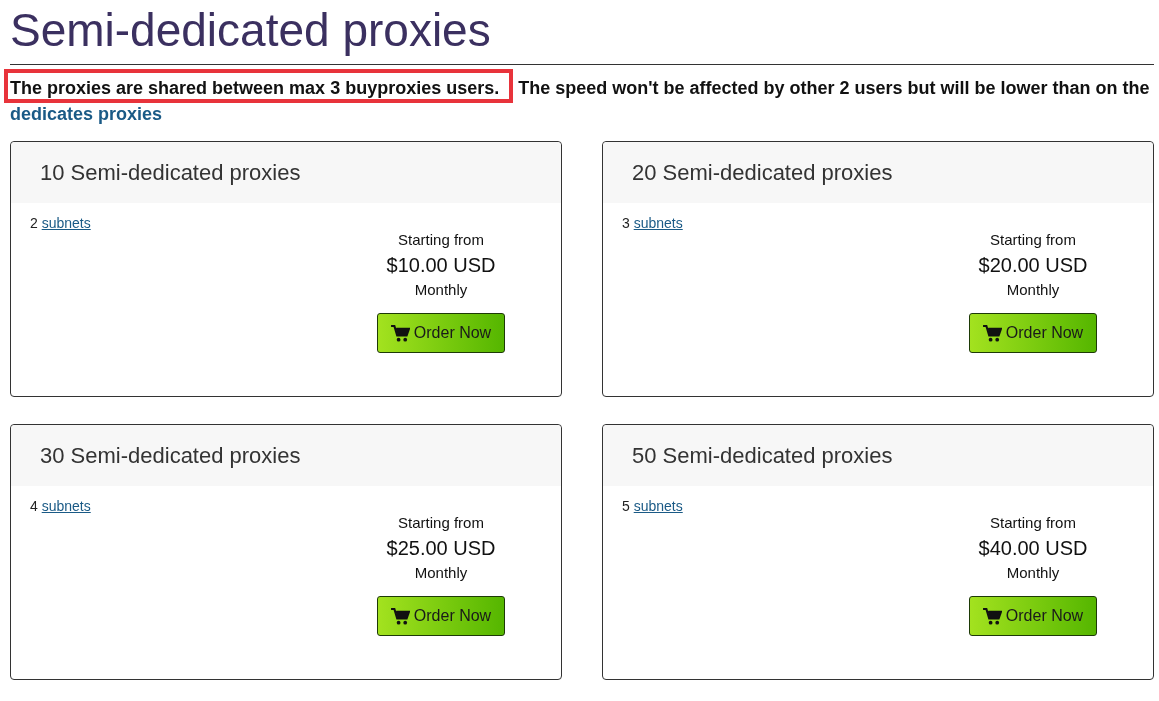 This screenshot has width=1159, height=701. I want to click on plan-title: 50 Semi-dedicated proxies, so click(762, 455).